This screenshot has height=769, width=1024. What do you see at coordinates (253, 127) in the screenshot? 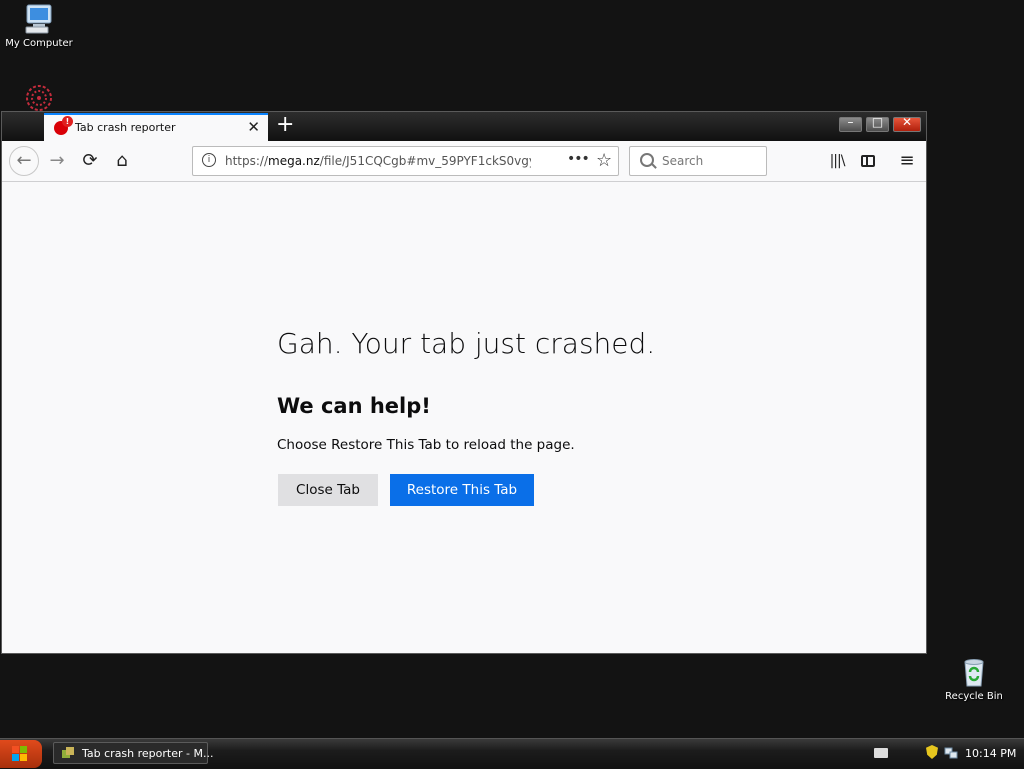
I see `tab-close-icon: ✕` at bounding box center [253, 127].